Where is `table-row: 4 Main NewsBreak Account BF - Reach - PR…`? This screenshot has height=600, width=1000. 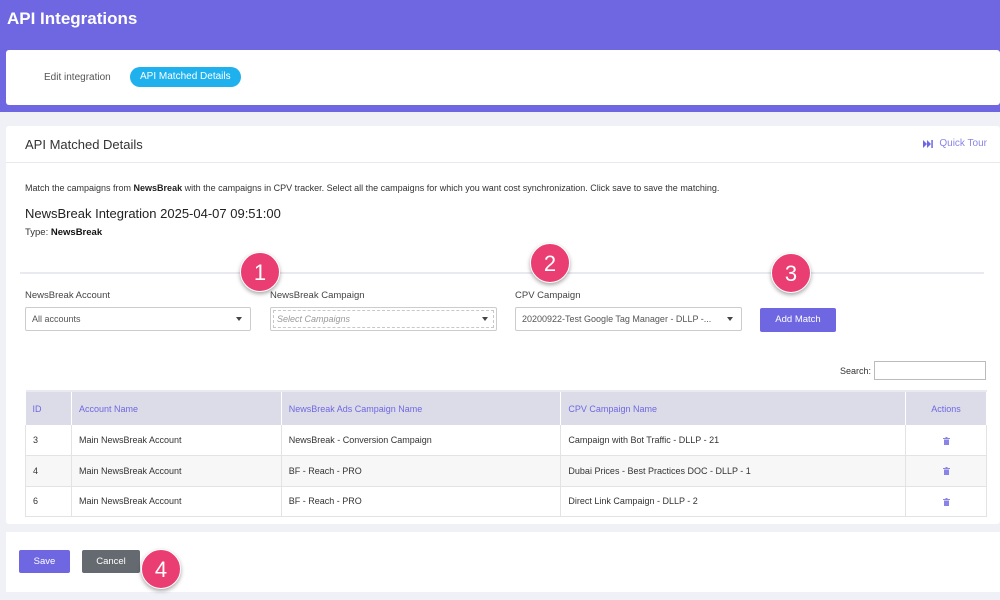 table-row: 4 Main NewsBreak Account BF - Reach - PR… is located at coordinates (506, 471).